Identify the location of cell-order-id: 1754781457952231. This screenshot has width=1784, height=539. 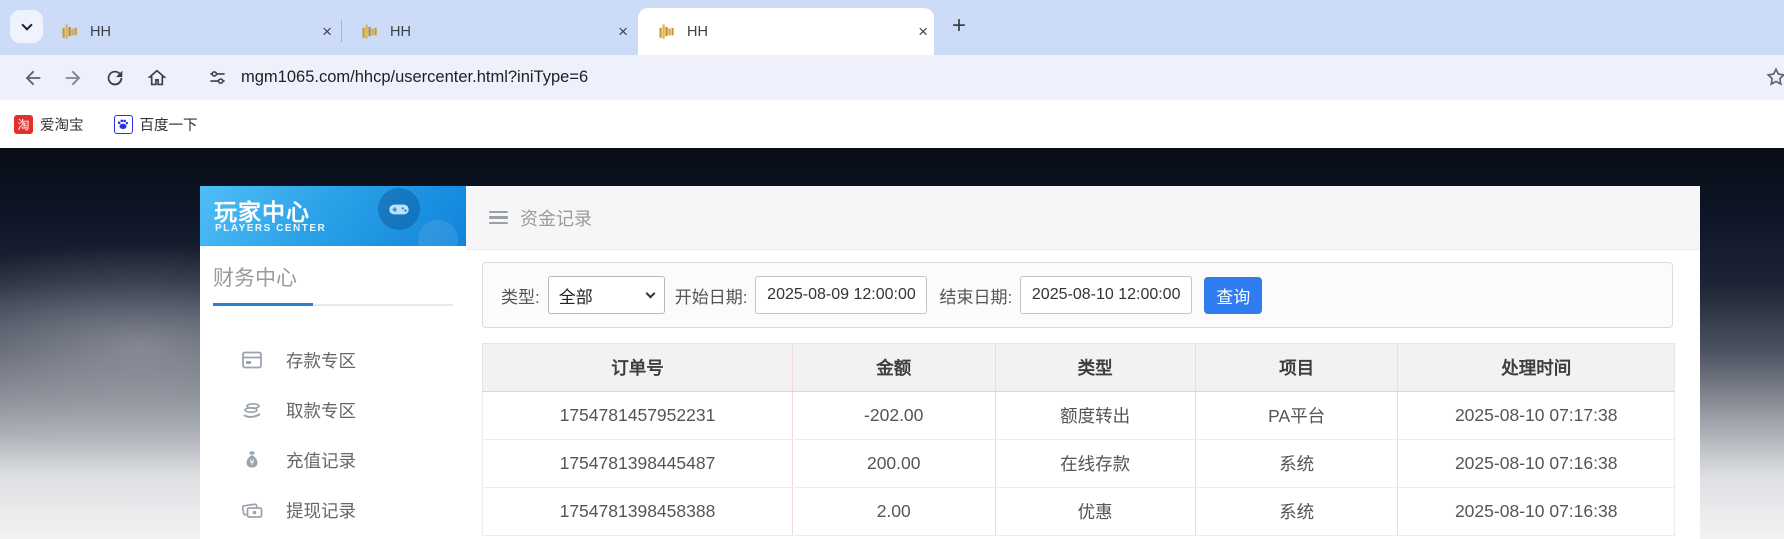
(637, 415).